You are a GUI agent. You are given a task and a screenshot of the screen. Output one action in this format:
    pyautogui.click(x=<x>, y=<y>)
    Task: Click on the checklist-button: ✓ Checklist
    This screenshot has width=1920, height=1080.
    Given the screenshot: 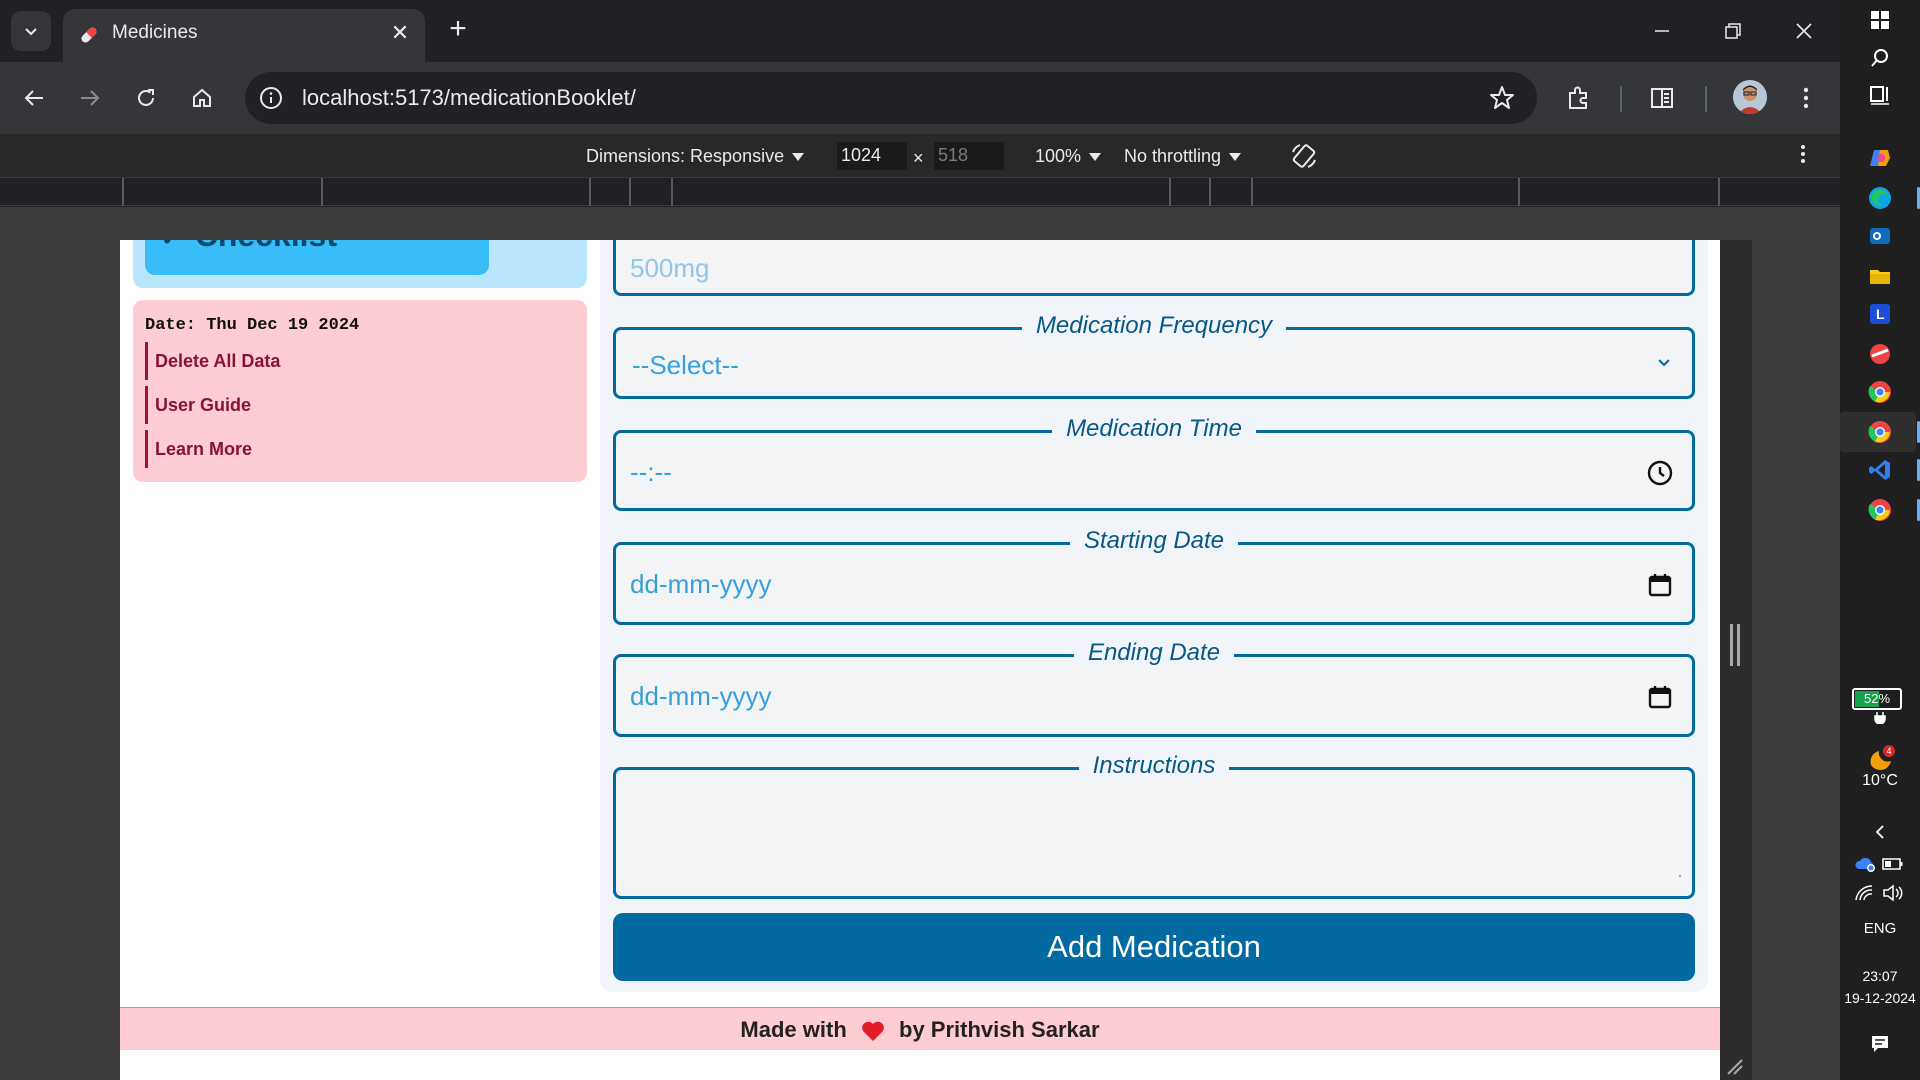 What is the action you would take?
    pyautogui.click(x=317, y=257)
    